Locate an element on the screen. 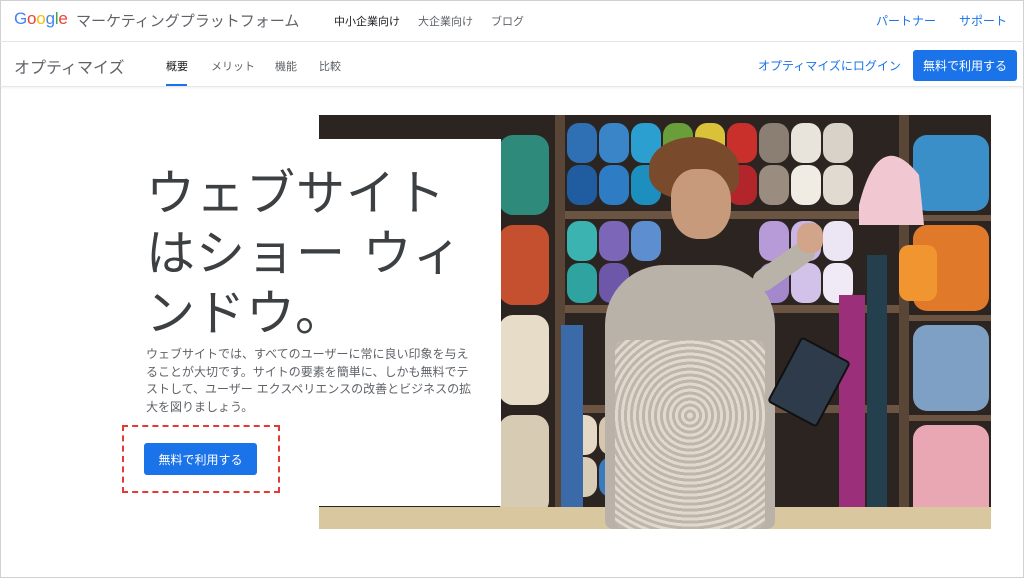 Image resolution: width=1024 pixels, height=578 pixels. headline-line-2: はショー ウィ is located at coordinates (304, 253).